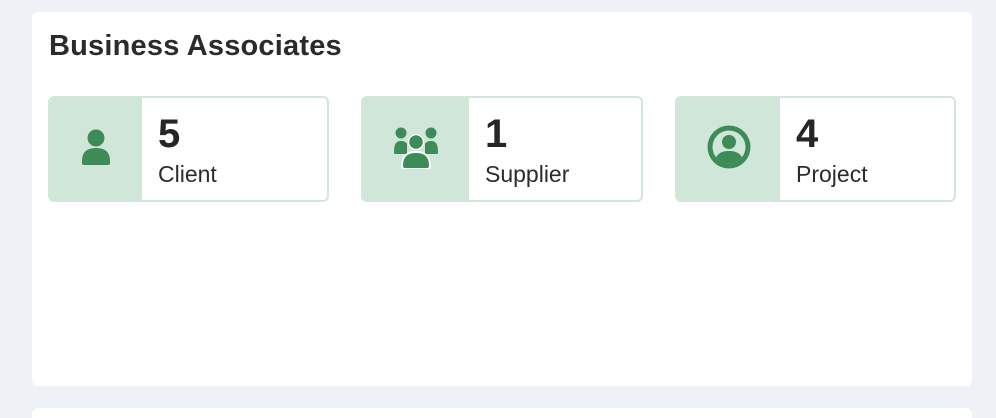 The width and height of the screenshot is (996, 418). I want to click on users-group-icon, so click(416, 149).